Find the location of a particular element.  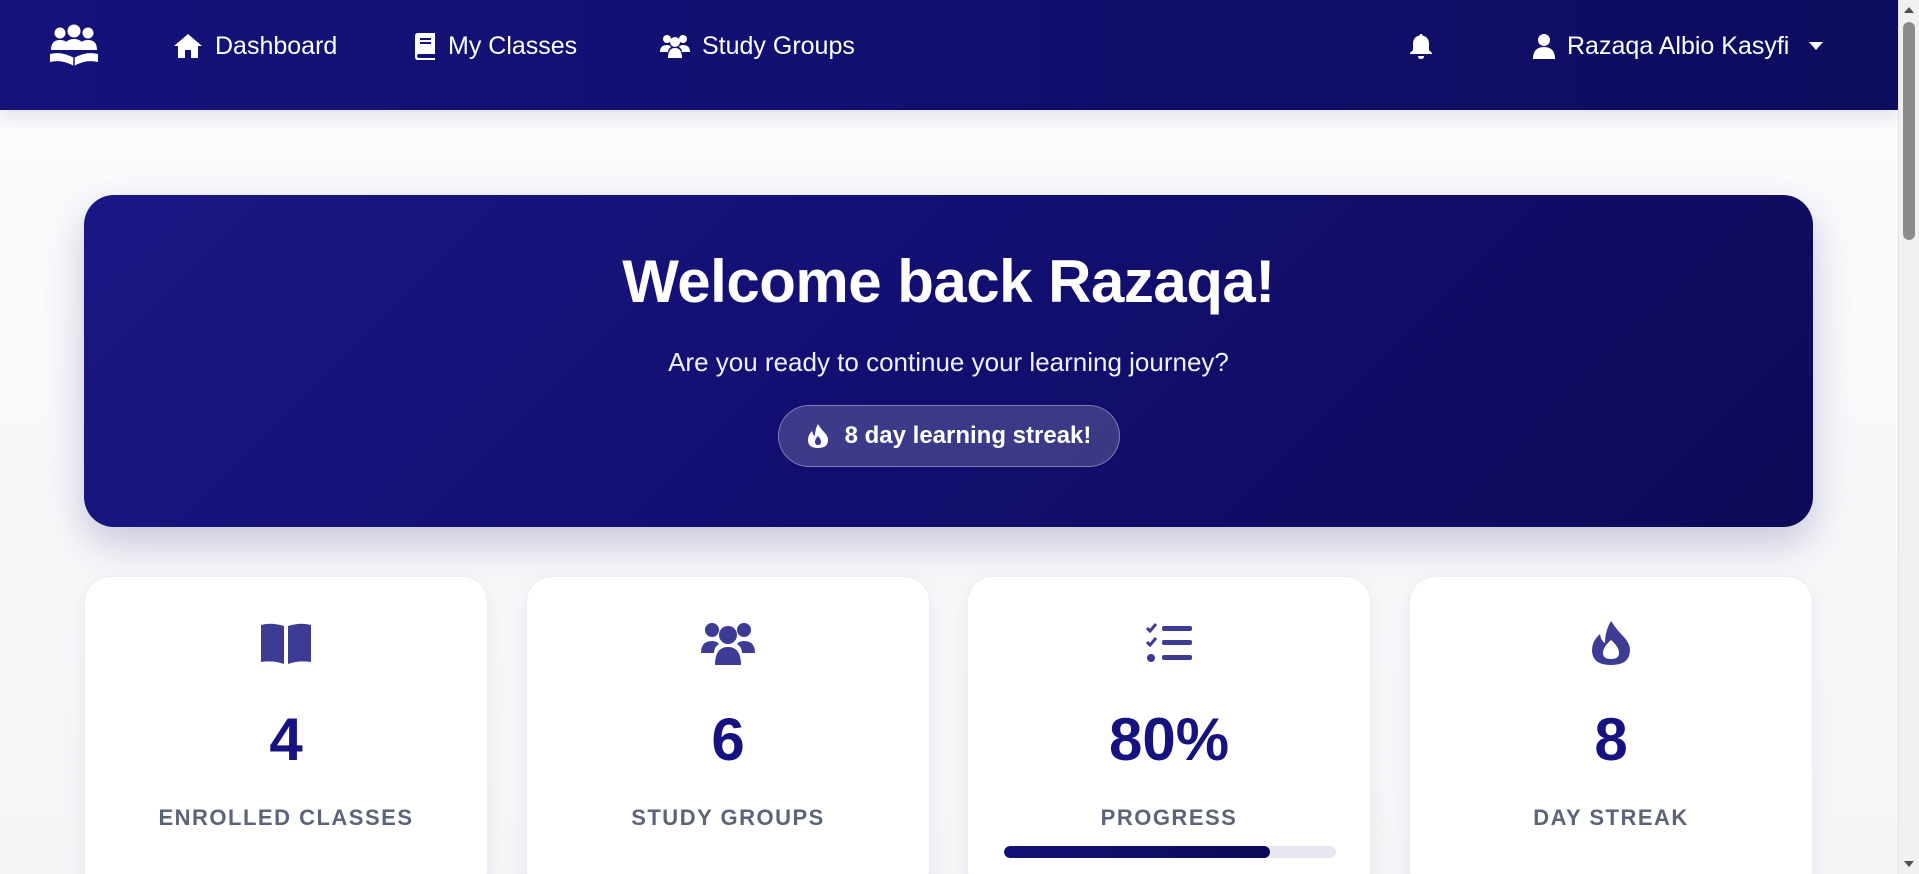

nav-link-study-groups: Study Groups is located at coordinates (757, 46).